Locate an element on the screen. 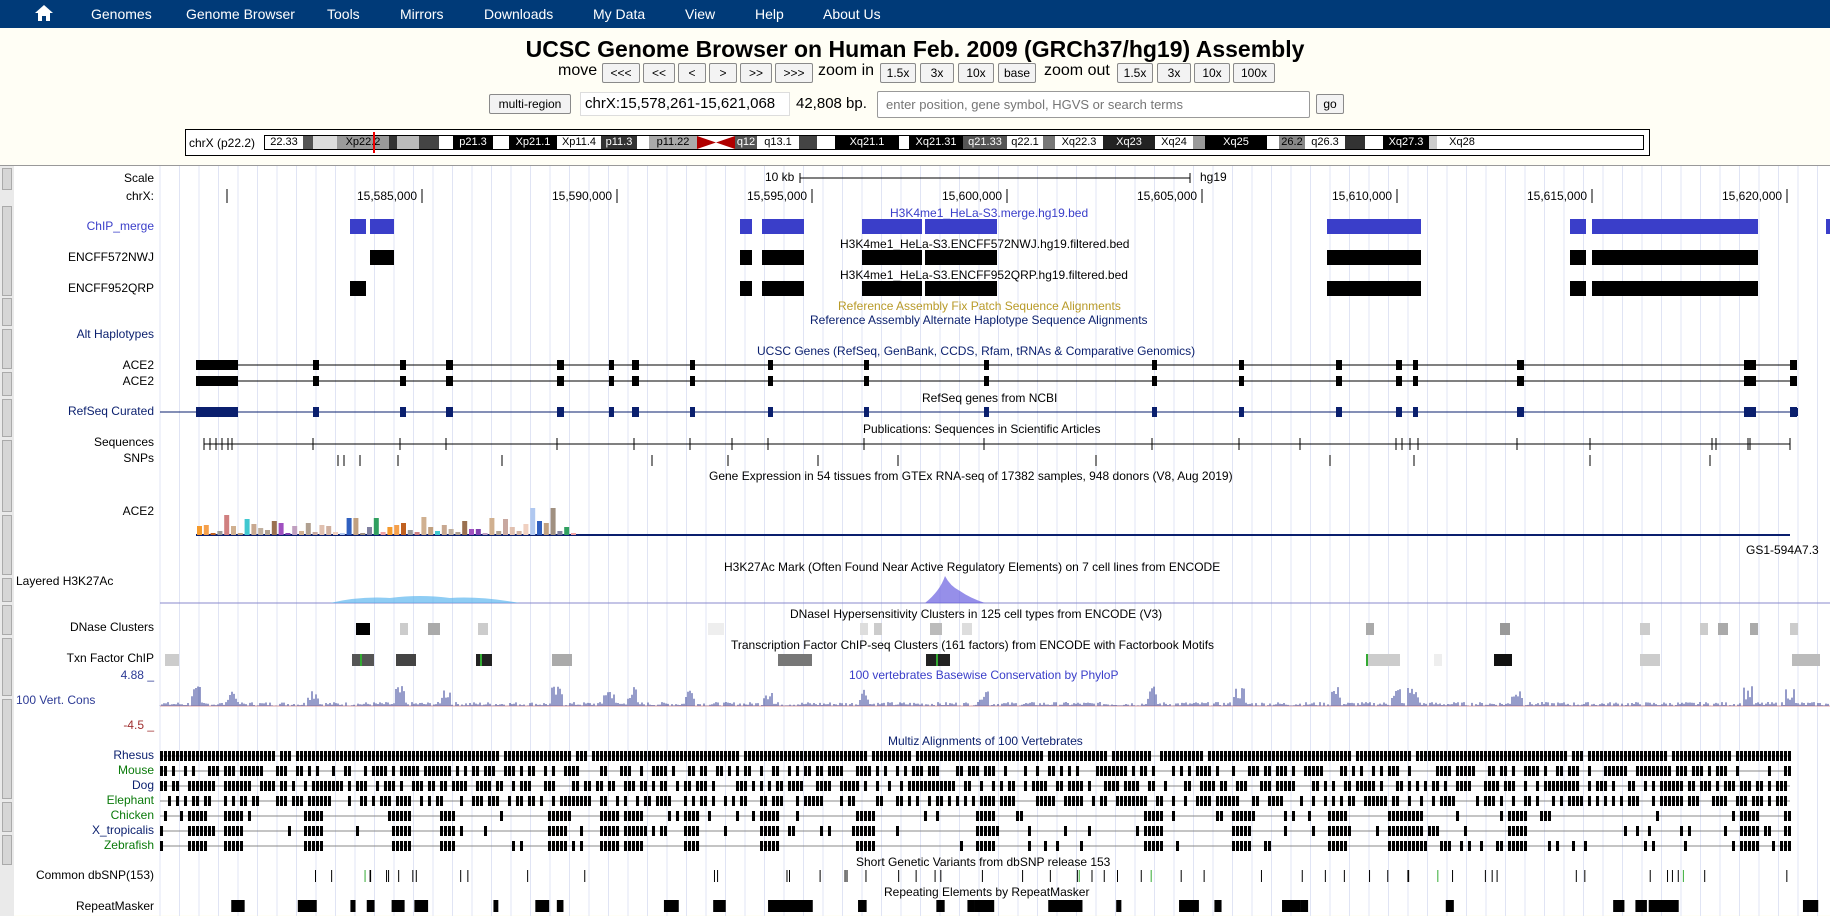  track-label-common-dbsnp: Common dbSNP(153) is located at coordinates (95, 875).